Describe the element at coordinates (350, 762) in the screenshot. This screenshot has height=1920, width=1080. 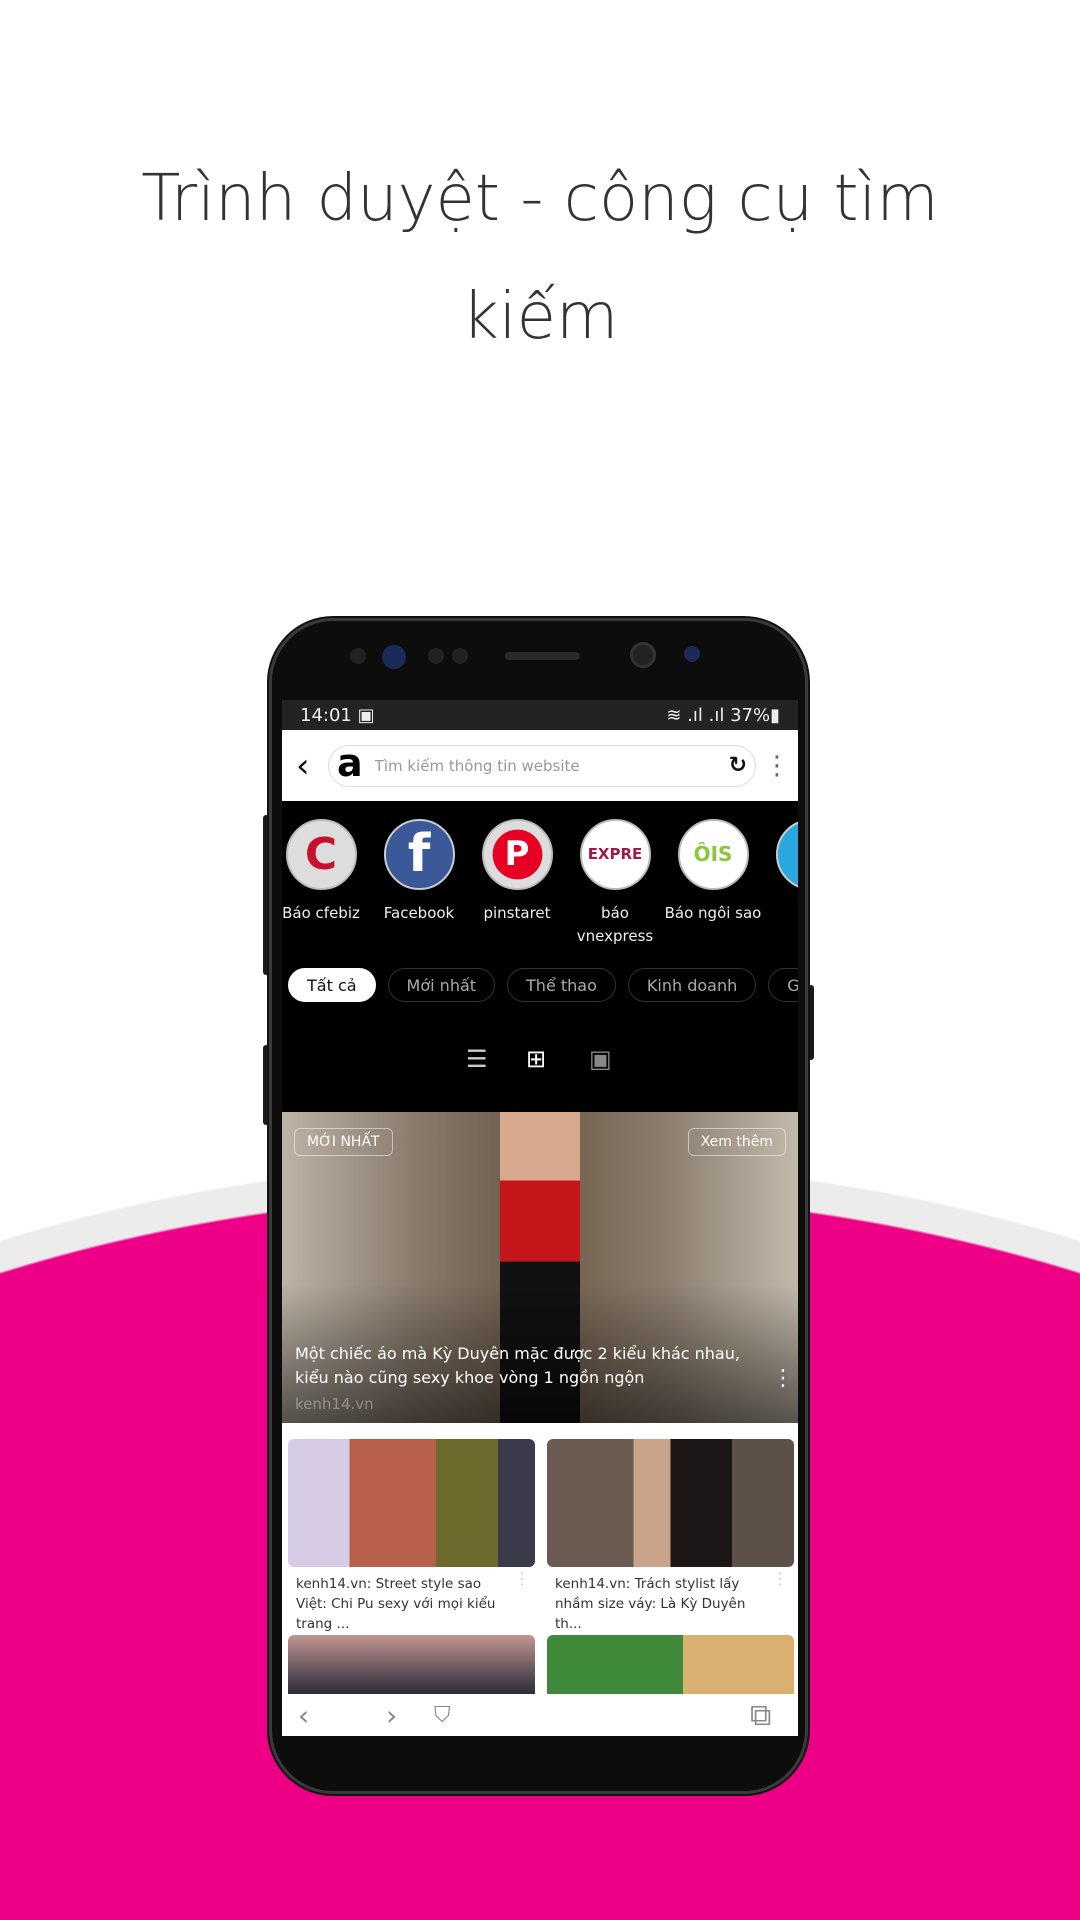
I see `app-logo: a` at that location.